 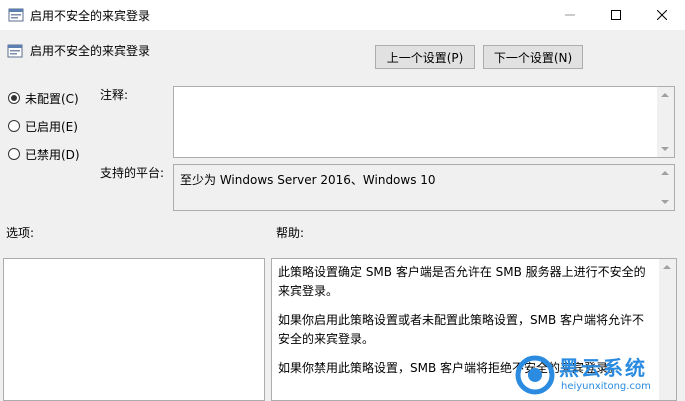 I want to click on radio-label: 已启用(E), so click(x=51, y=126).